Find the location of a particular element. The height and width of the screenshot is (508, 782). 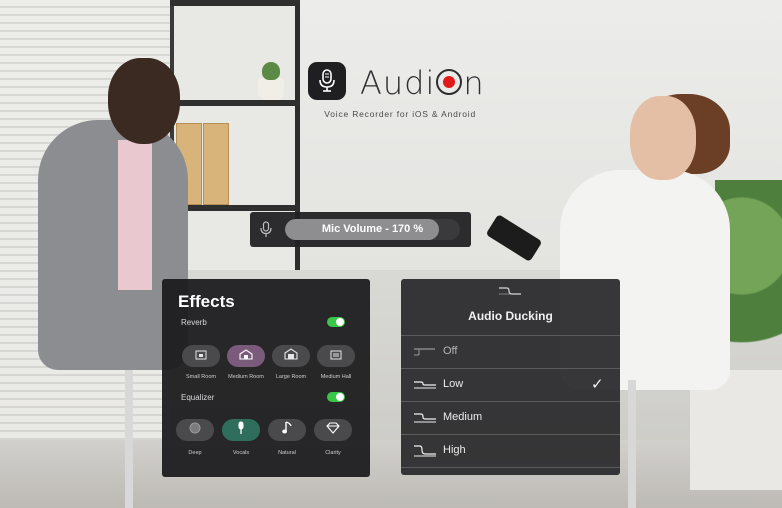

eq-clarity-label: Clarity is located at coordinates (333, 453).